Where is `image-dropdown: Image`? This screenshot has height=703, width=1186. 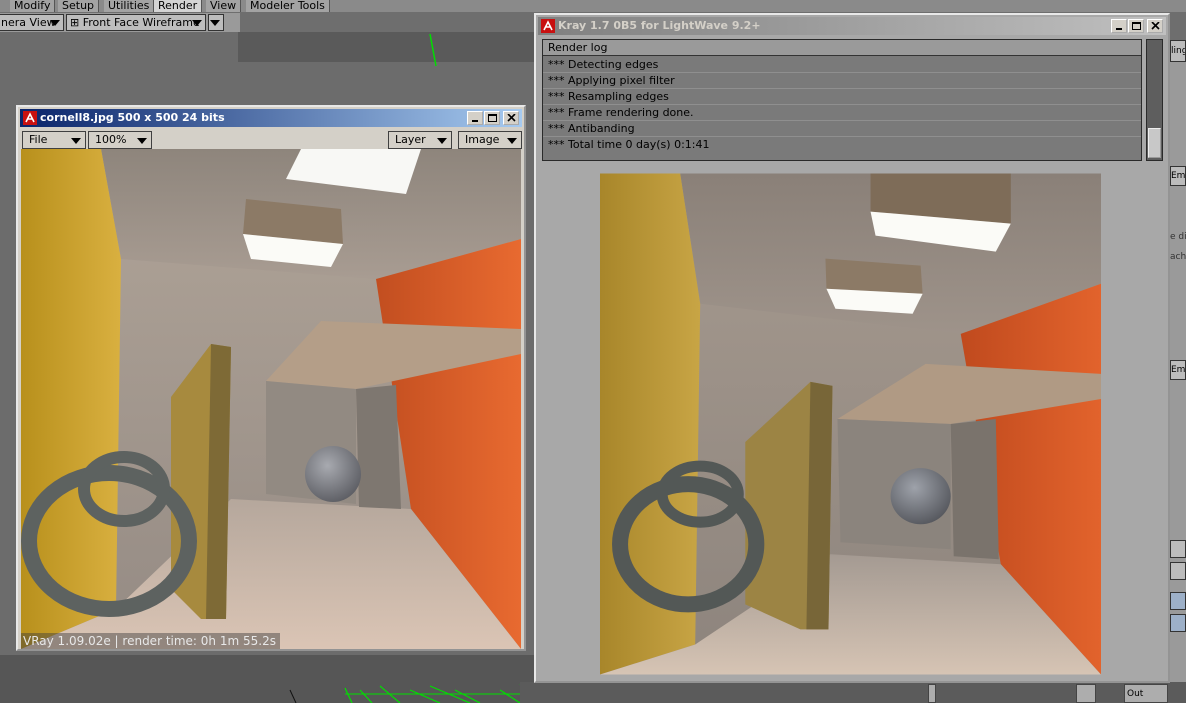 image-dropdown: Image is located at coordinates (490, 140).